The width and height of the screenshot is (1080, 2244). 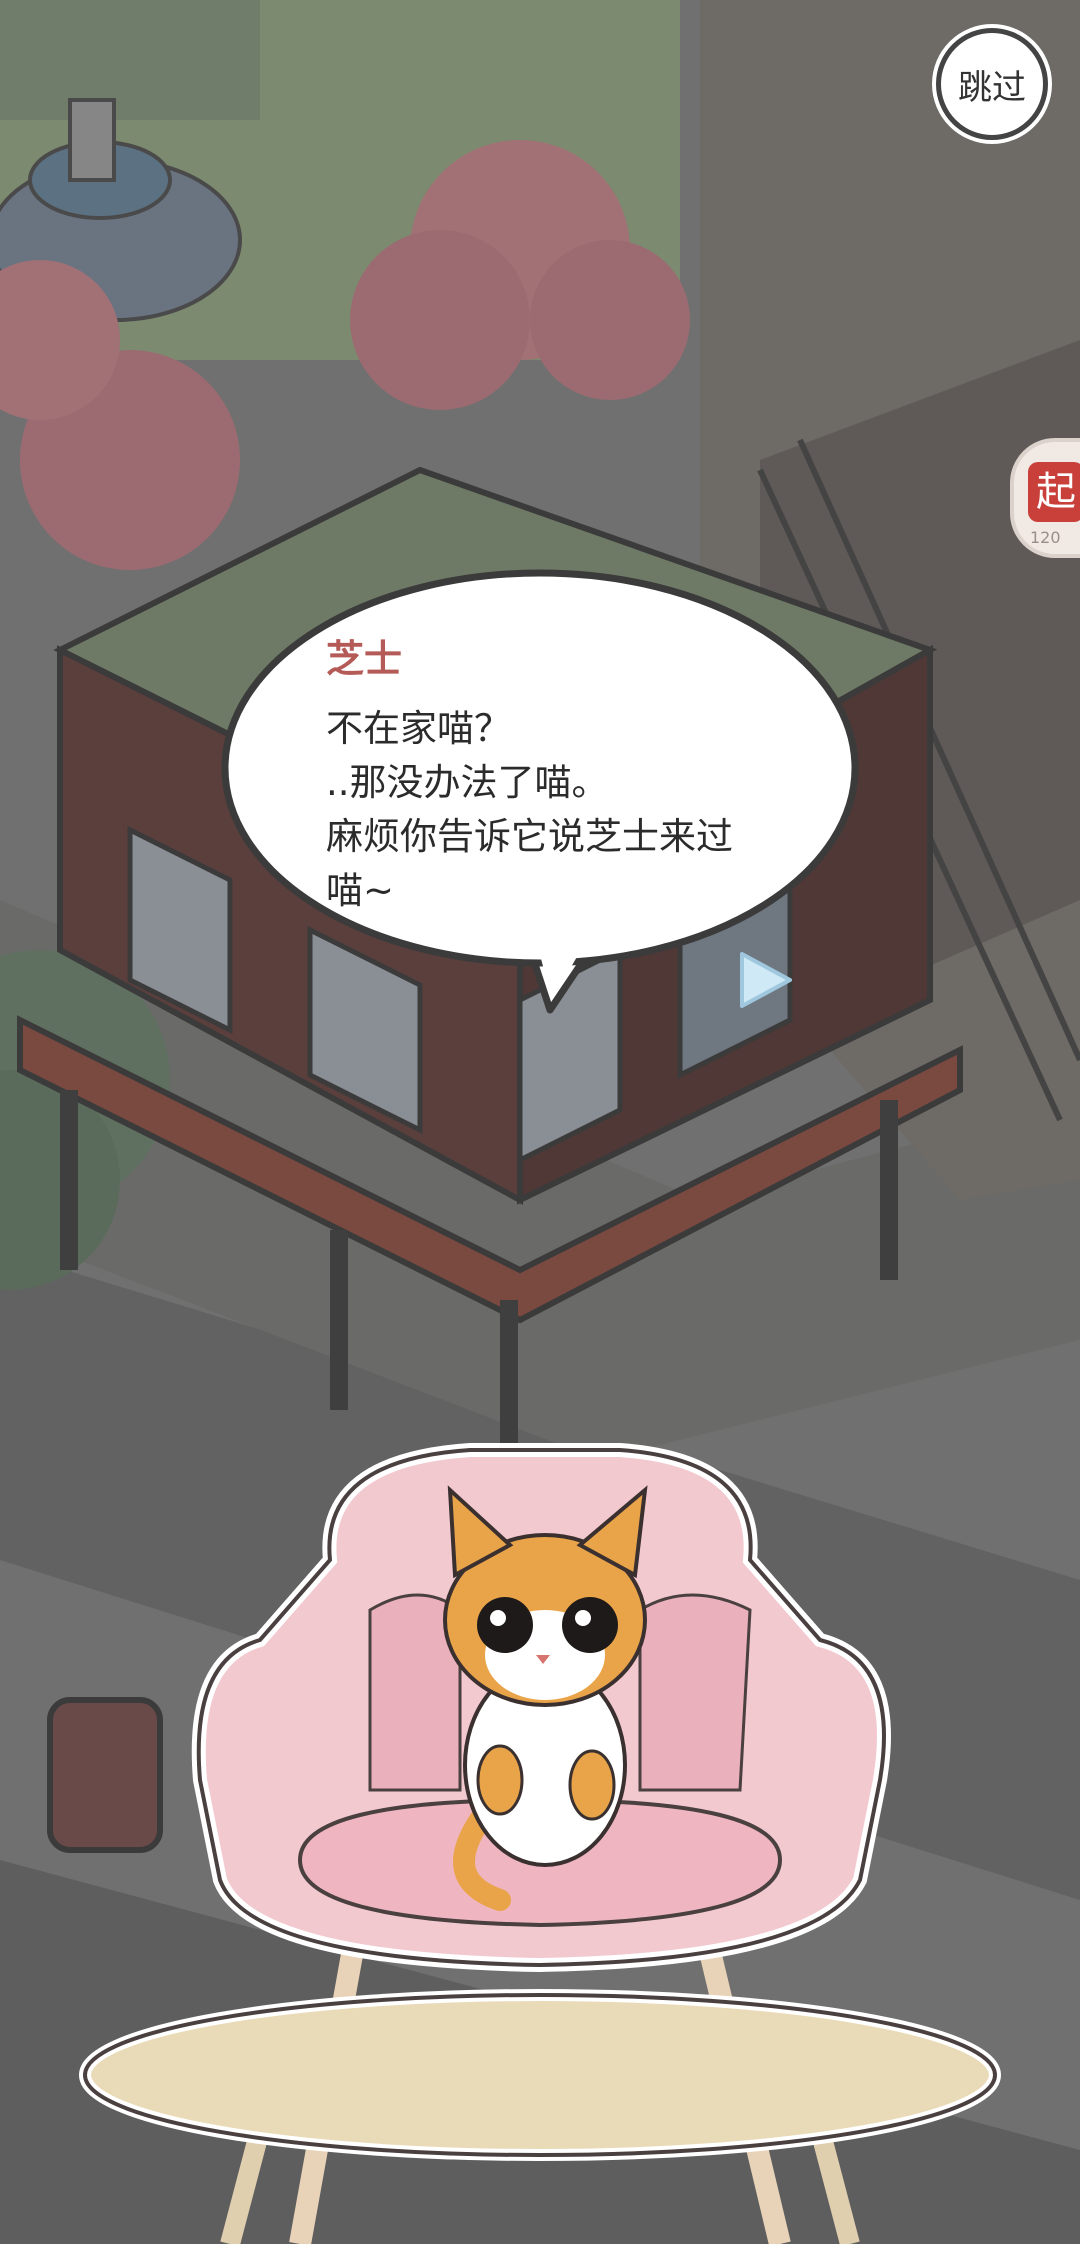 I want to click on next-arrow-icon, so click(x=765, y=980).